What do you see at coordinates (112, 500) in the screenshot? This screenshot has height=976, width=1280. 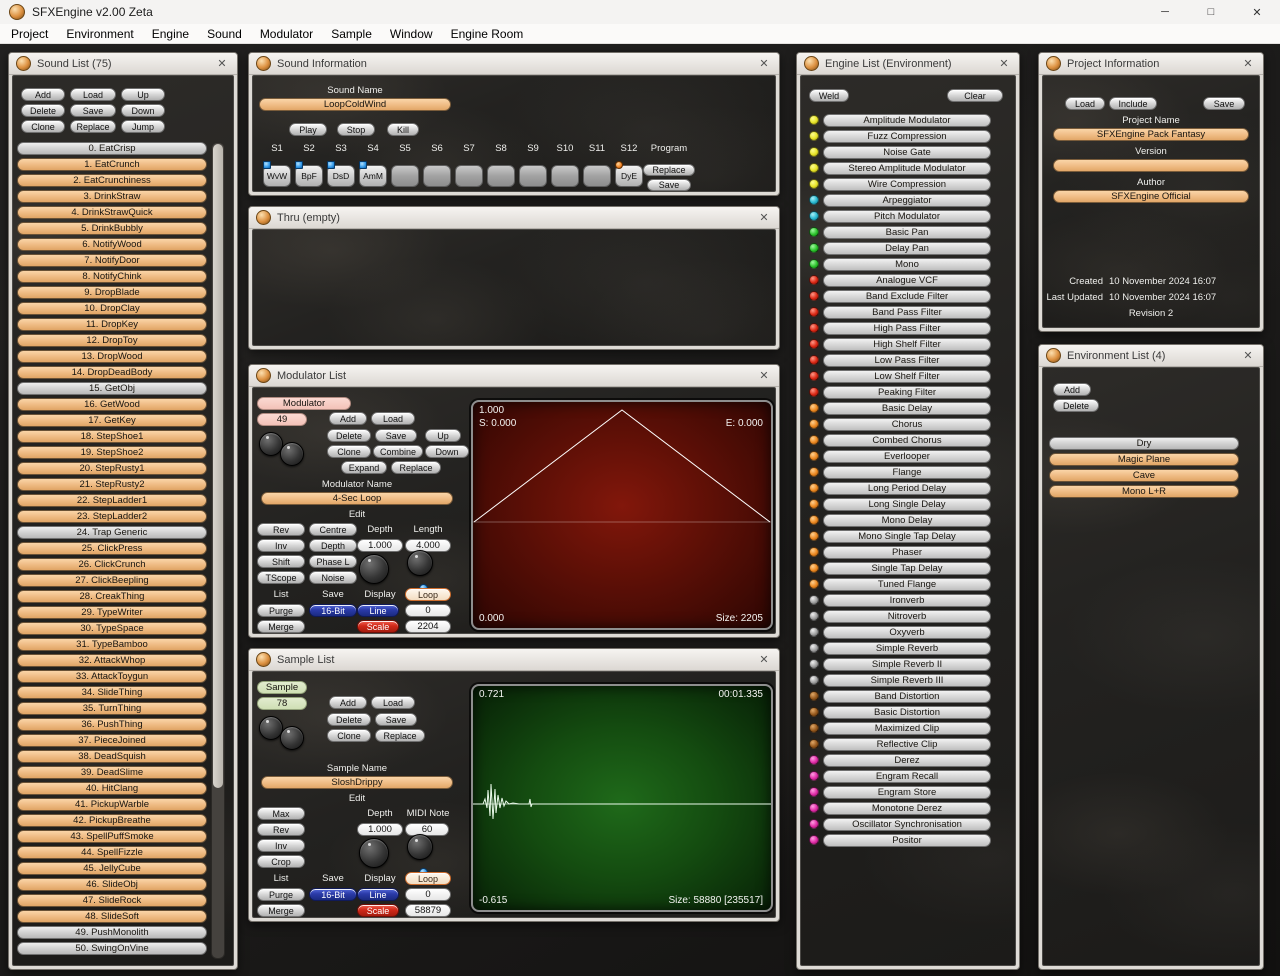 I see `sound-list-item: 22. StepLadder1` at bounding box center [112, 500].